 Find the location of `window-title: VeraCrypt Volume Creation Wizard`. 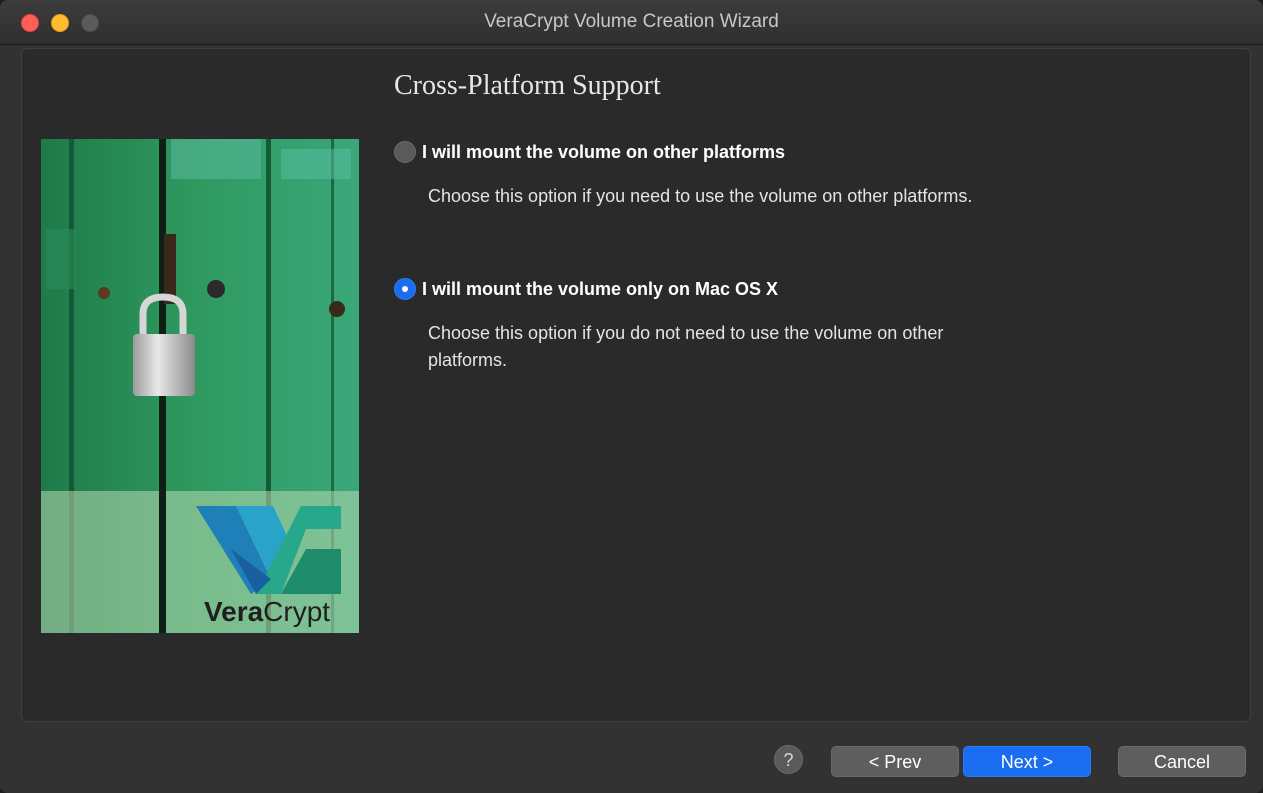

window-title: VeraCrypt Volume Creation Wizard is located at coordinates (631, 21).